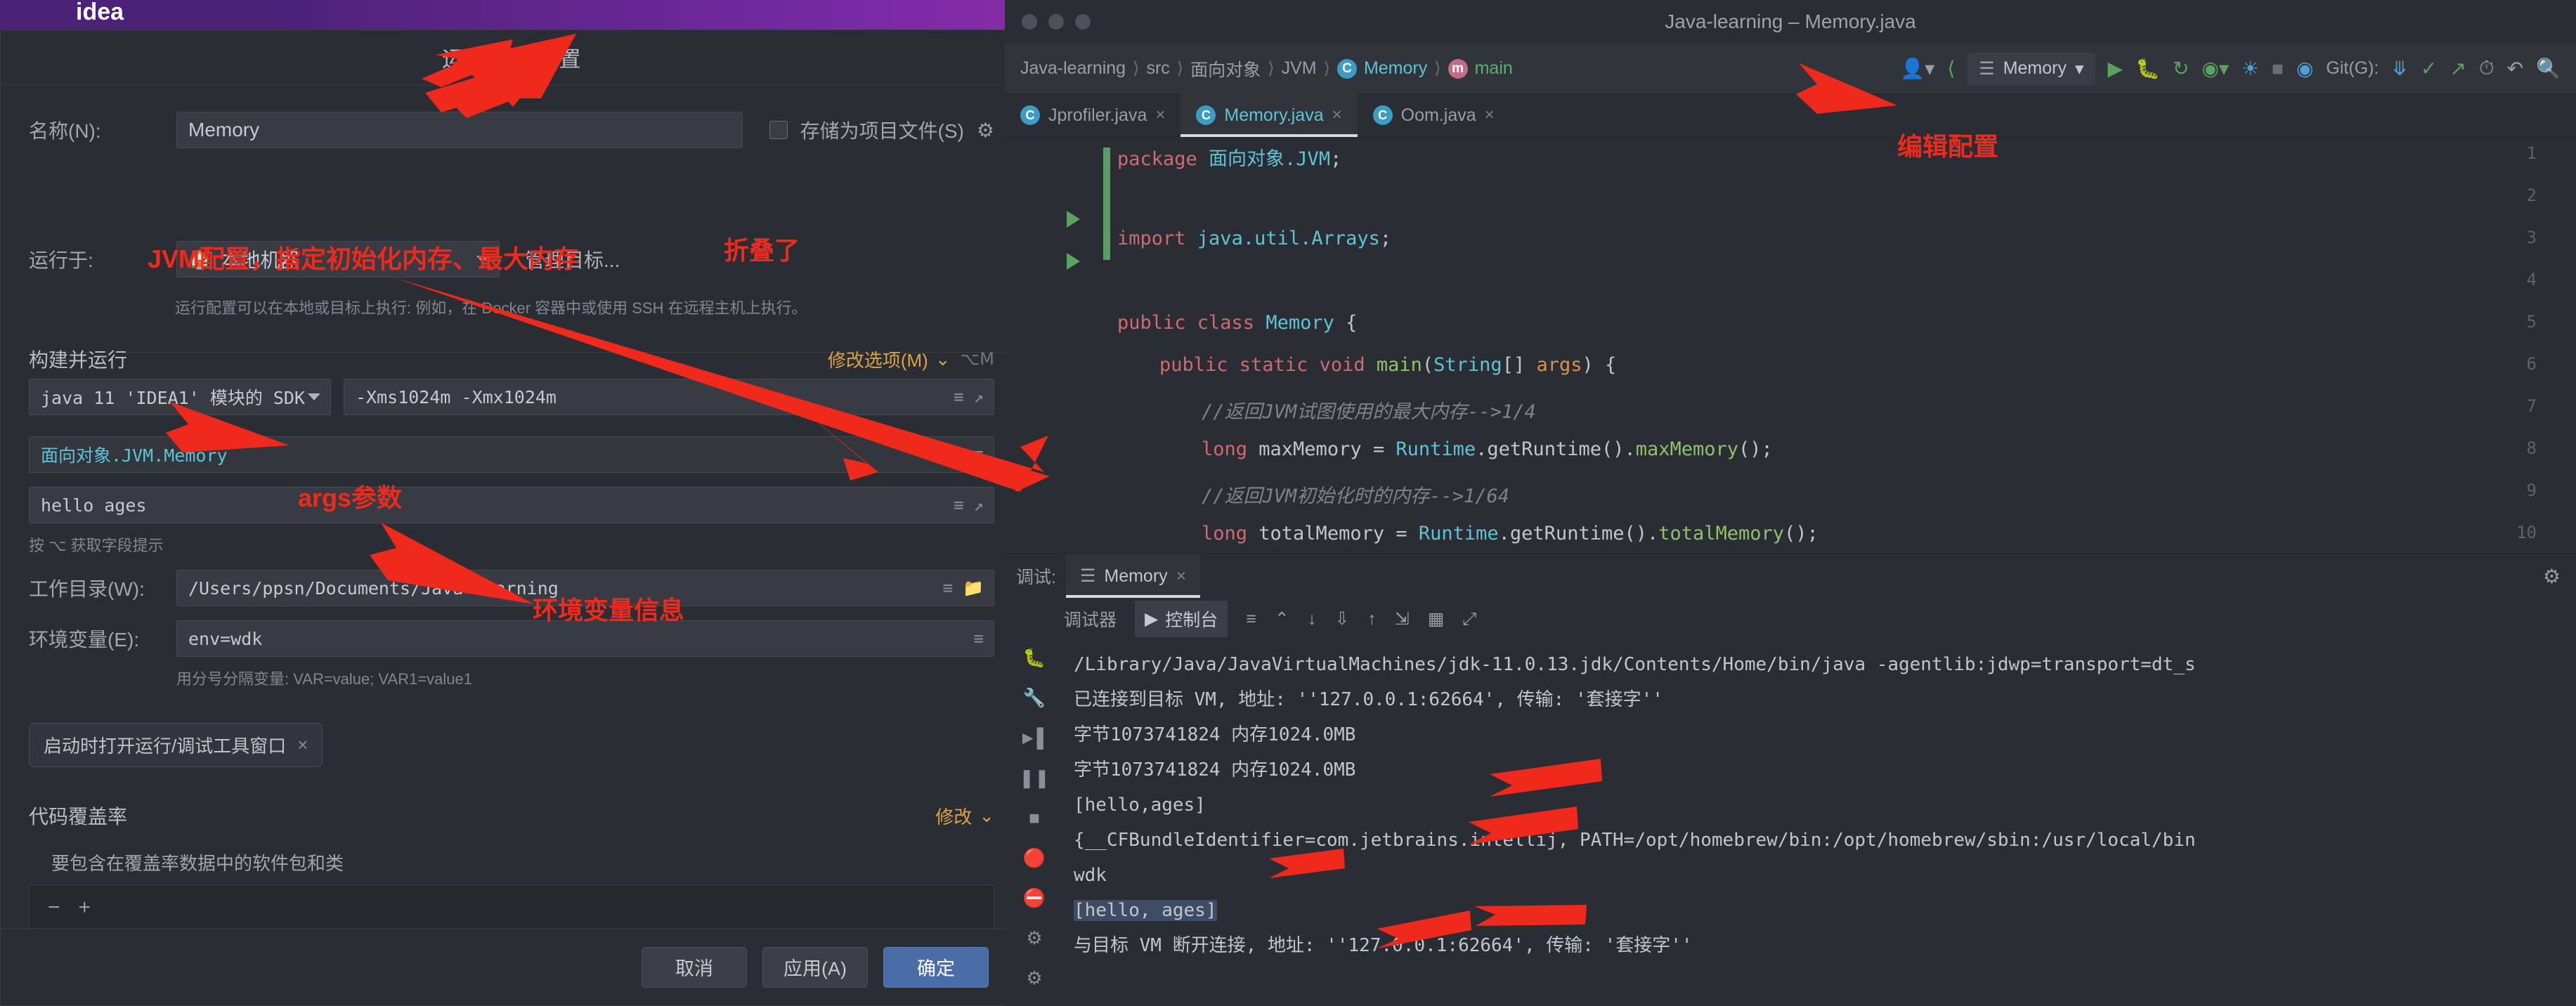 Image resolution: width=2576 pixels, height=1006 pixels. What do you see at coordinates (2458, 68) in the screenshot?
I see `push-icon: ↗` at bounding box center [2458, 68].